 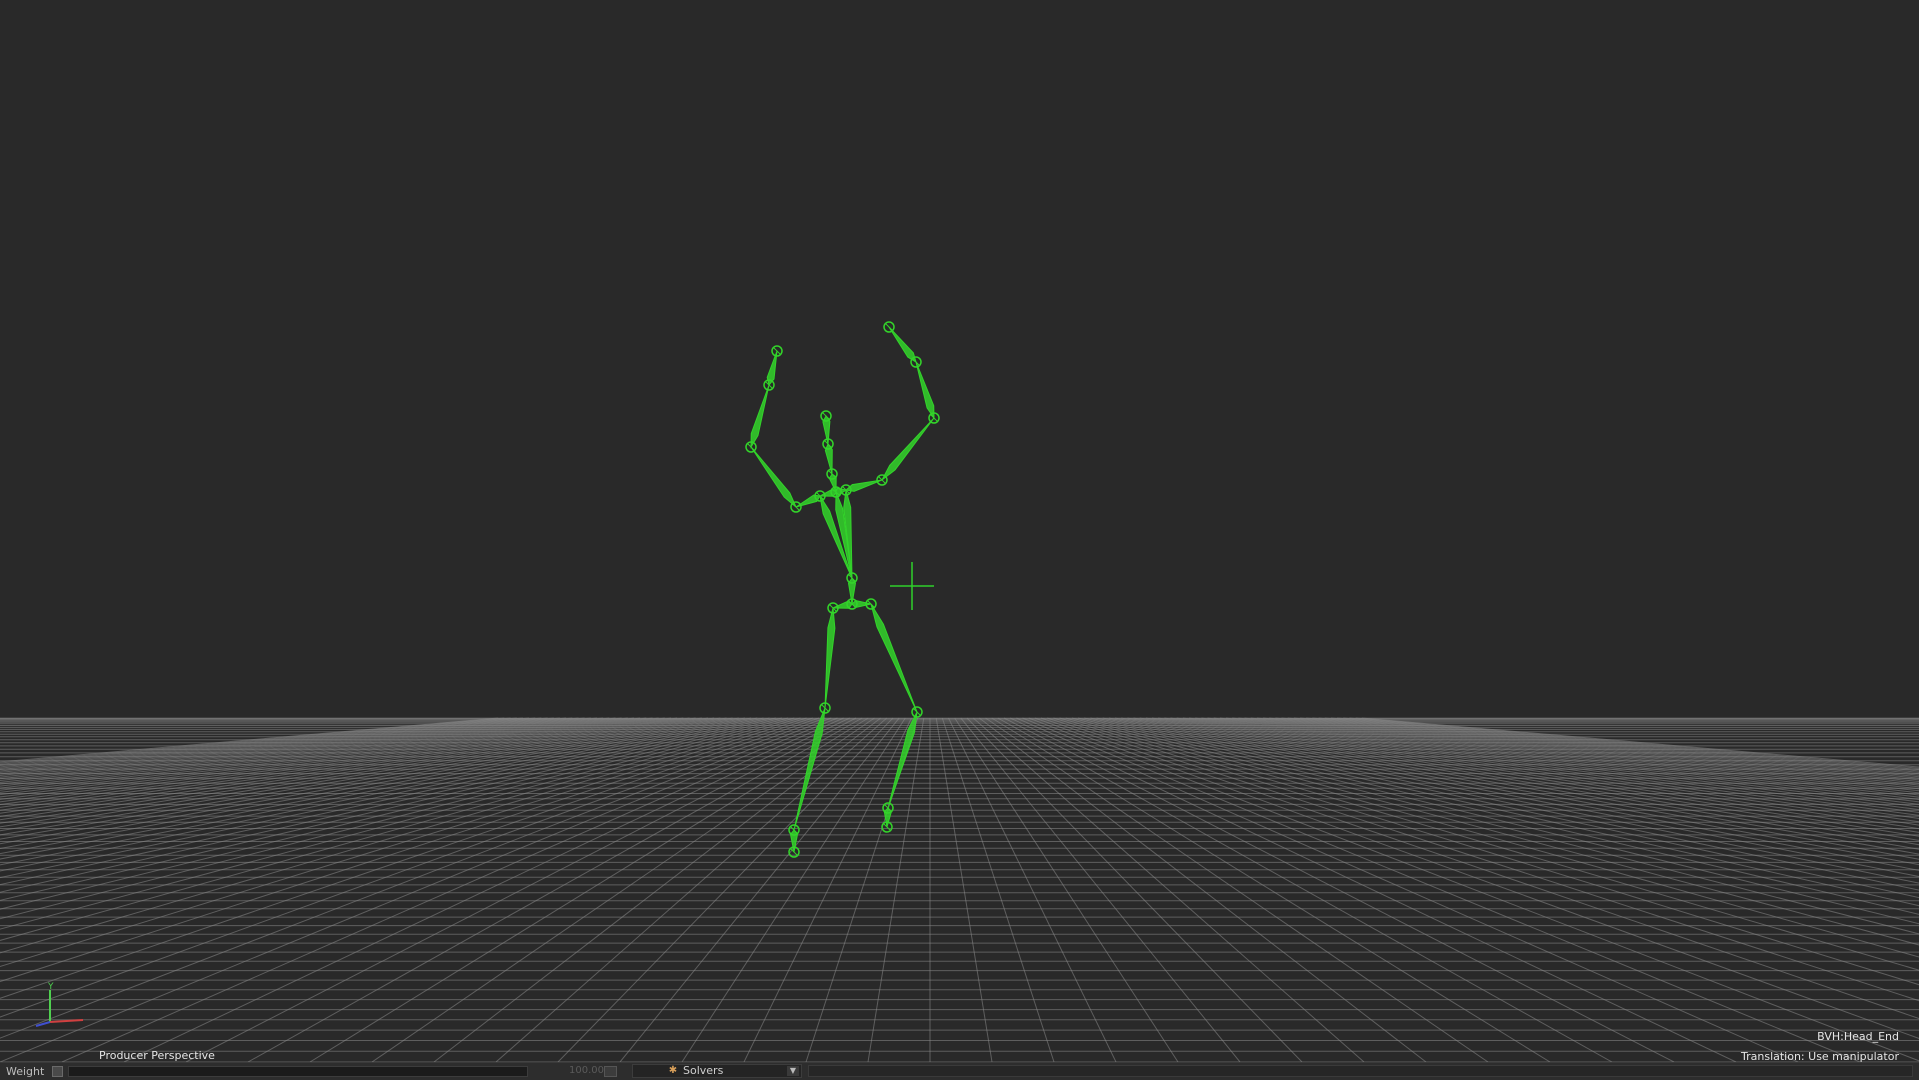 I want to click on weight-label: Weight, so click(x=25, y=1071).